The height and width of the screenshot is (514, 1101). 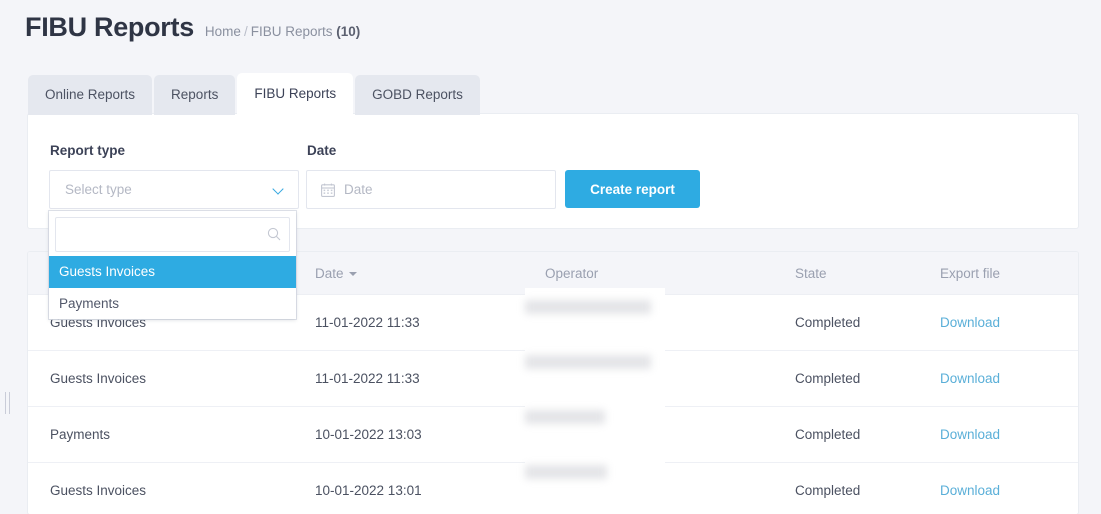 I want to click on column-header-state: State, so click(x=867, y=273).